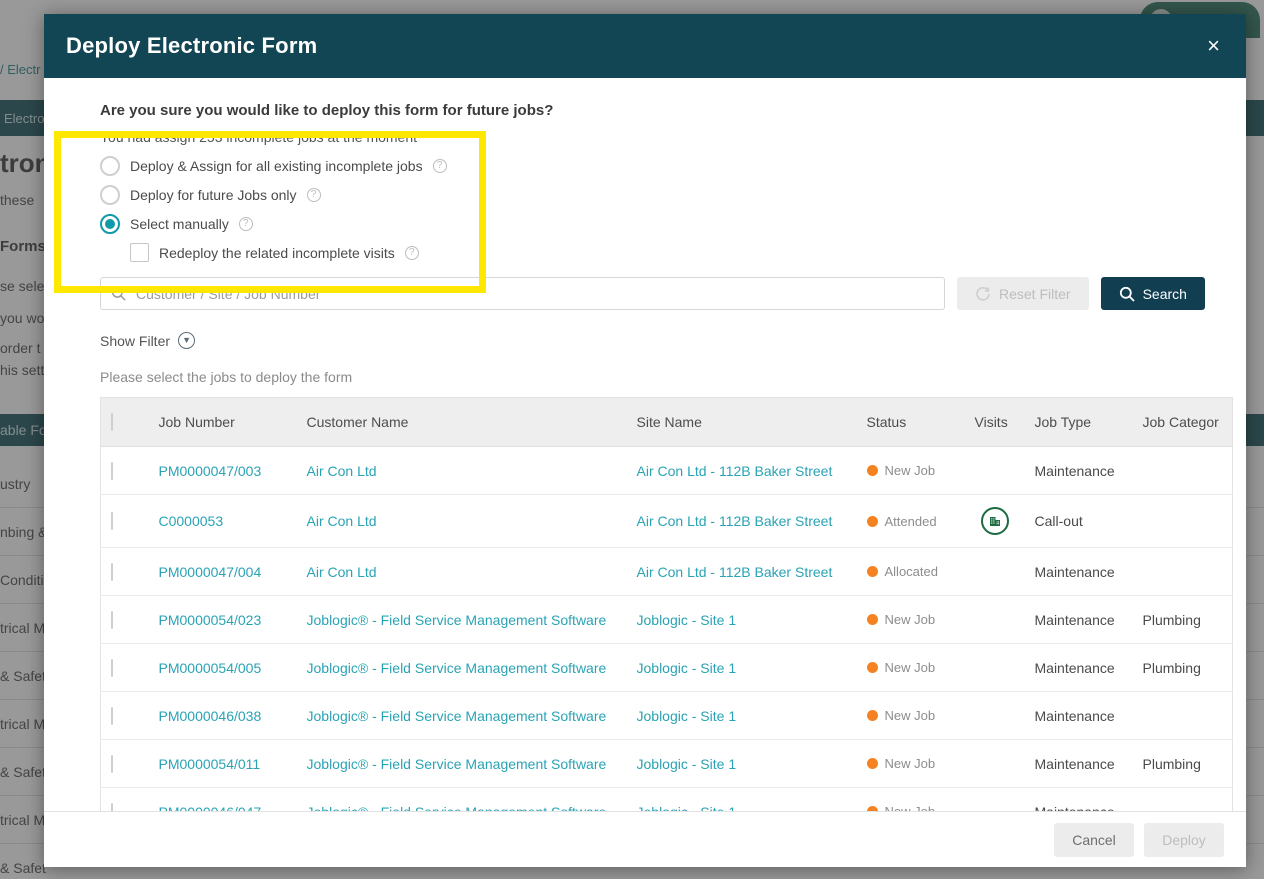 This screenshot has height=879, width=1264. Describe the element at coordinates (110, 165) in the screenshot. I see `radio-deploy-assign-existing` at that location.